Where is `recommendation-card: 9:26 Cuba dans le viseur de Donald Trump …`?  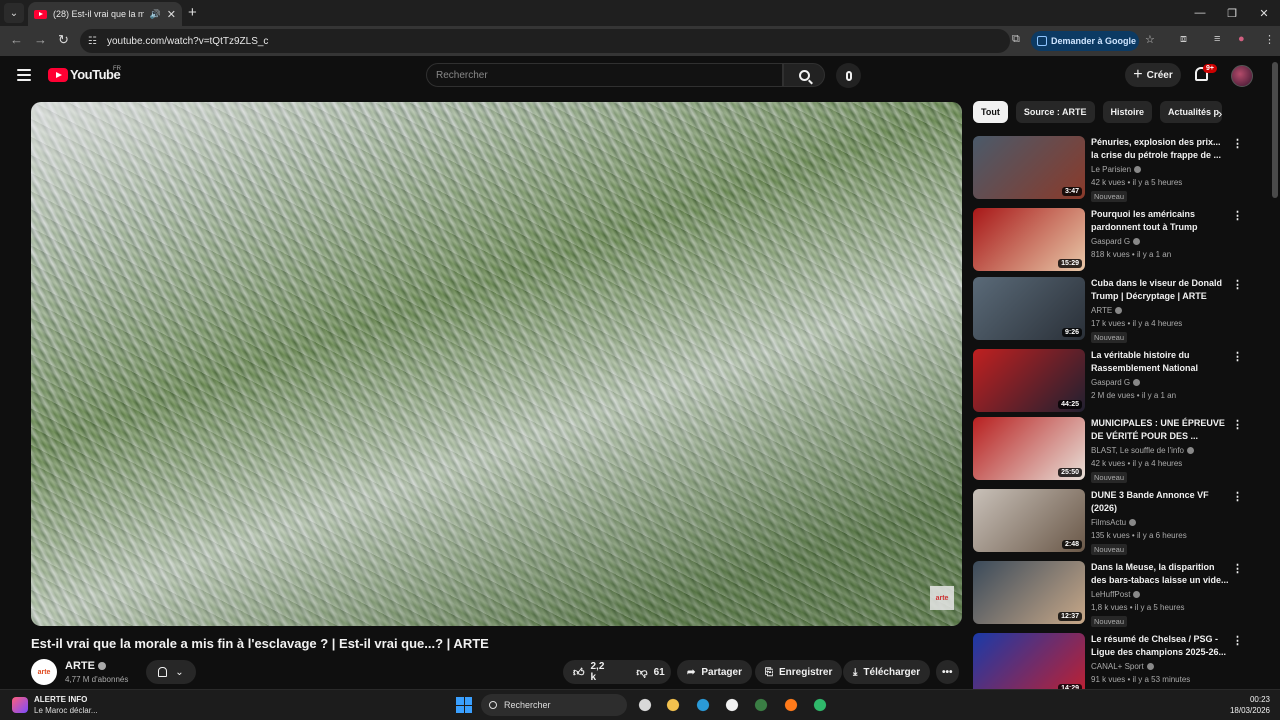 recommendation-card: 9:26 Cuba dans le viseur de Donald Trump … is located at coordinates (1113, 310).